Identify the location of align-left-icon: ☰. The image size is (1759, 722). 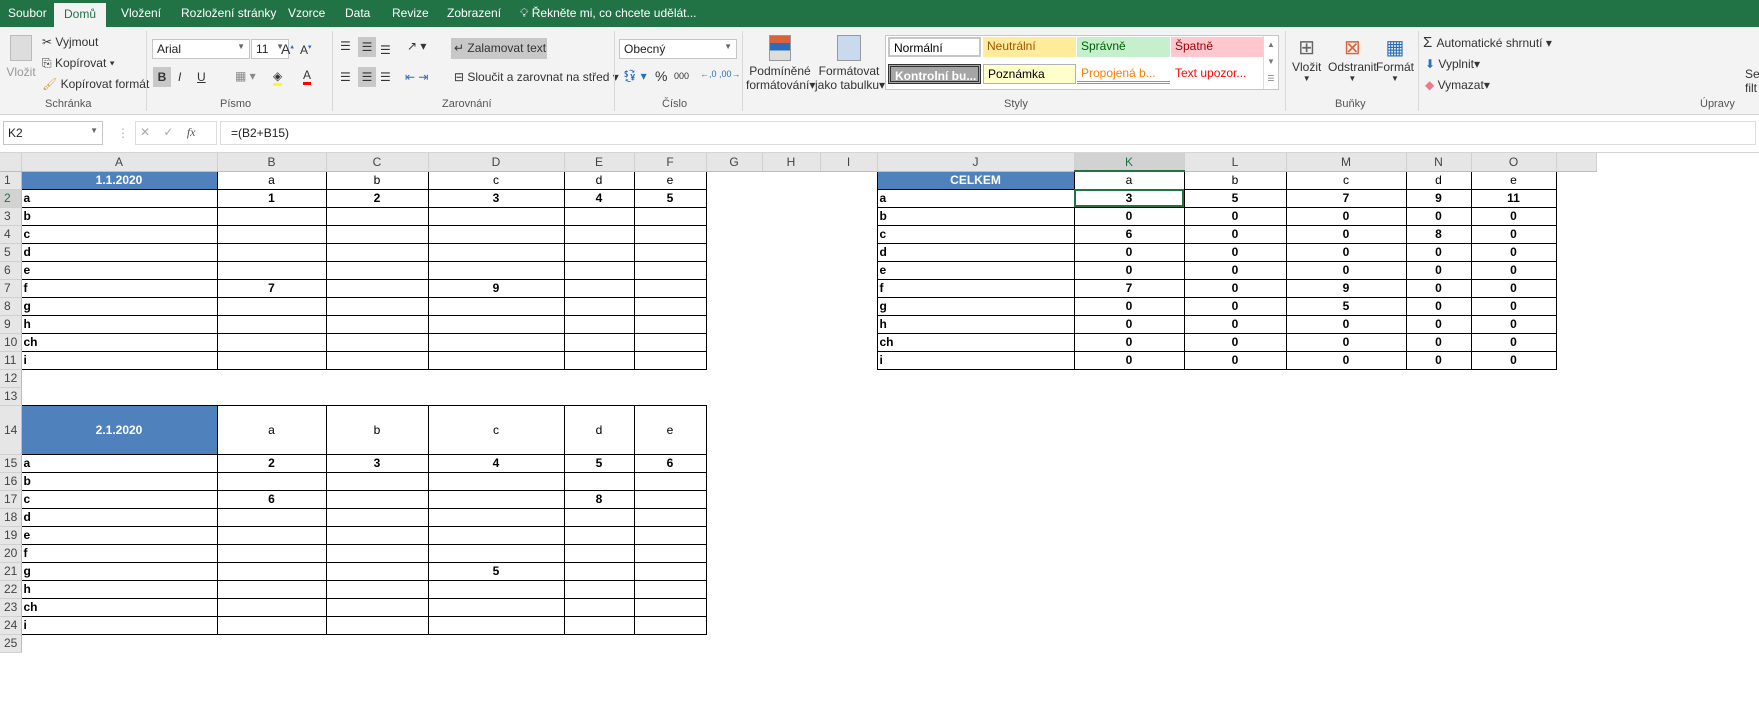
(345, 77).